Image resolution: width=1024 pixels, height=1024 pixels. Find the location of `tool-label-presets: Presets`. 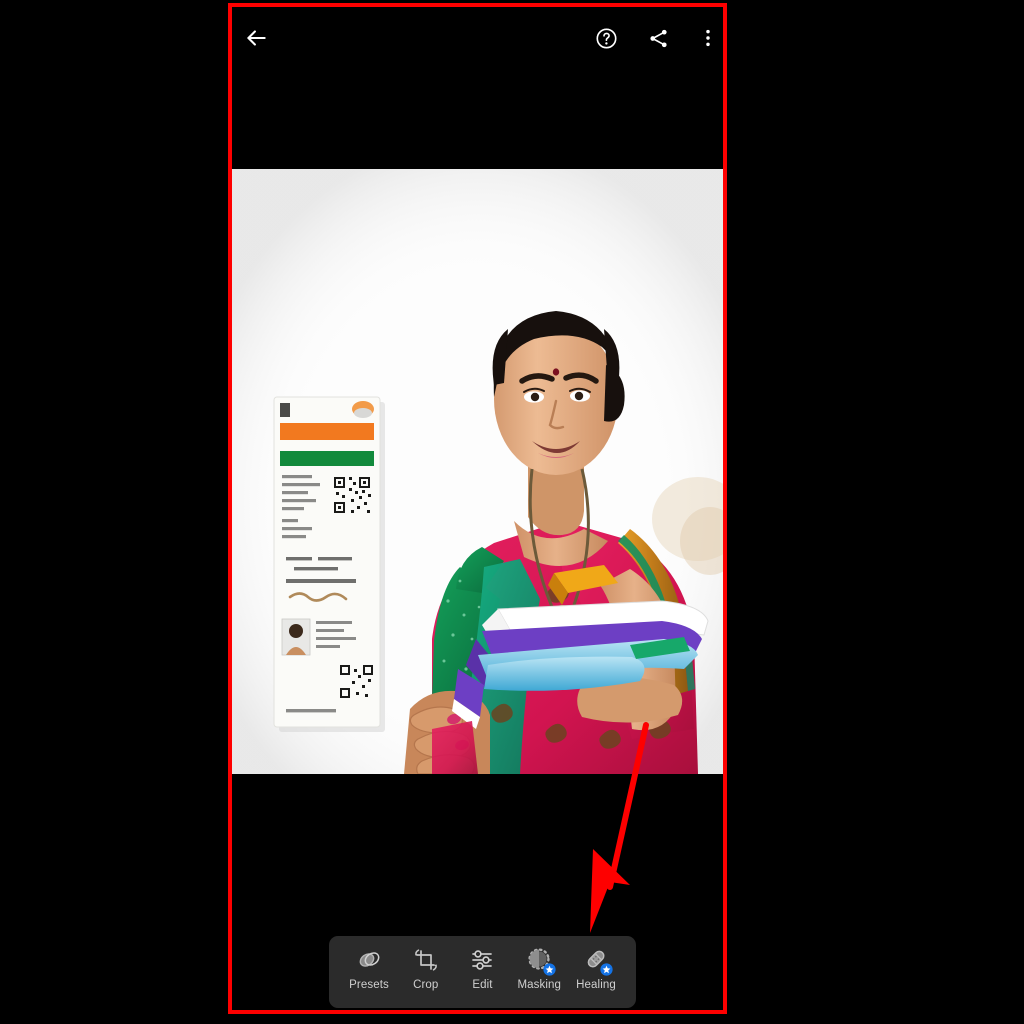

tool-label-presets: Presets is located at coordinates (369, 985).